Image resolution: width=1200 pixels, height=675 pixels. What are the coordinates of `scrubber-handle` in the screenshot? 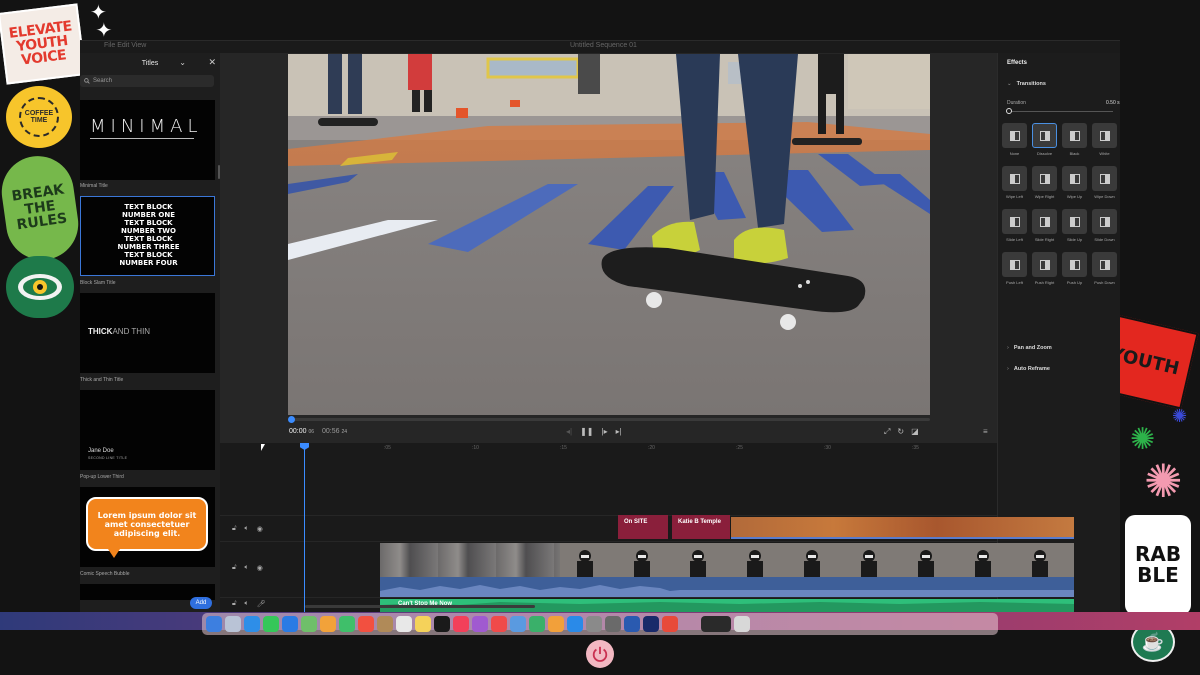 It's located at (291, 419).